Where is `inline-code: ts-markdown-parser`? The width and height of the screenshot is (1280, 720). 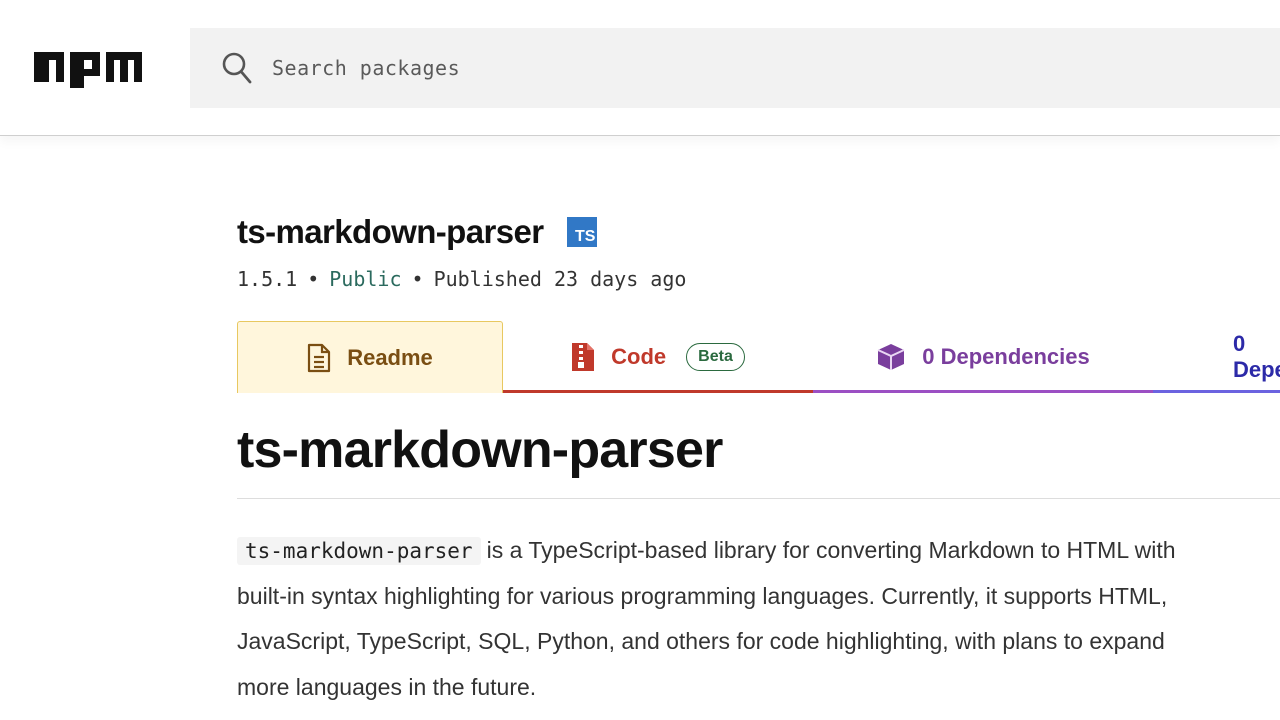
inline-code: ts-markdown-parser is located at coordinates (359, 551).